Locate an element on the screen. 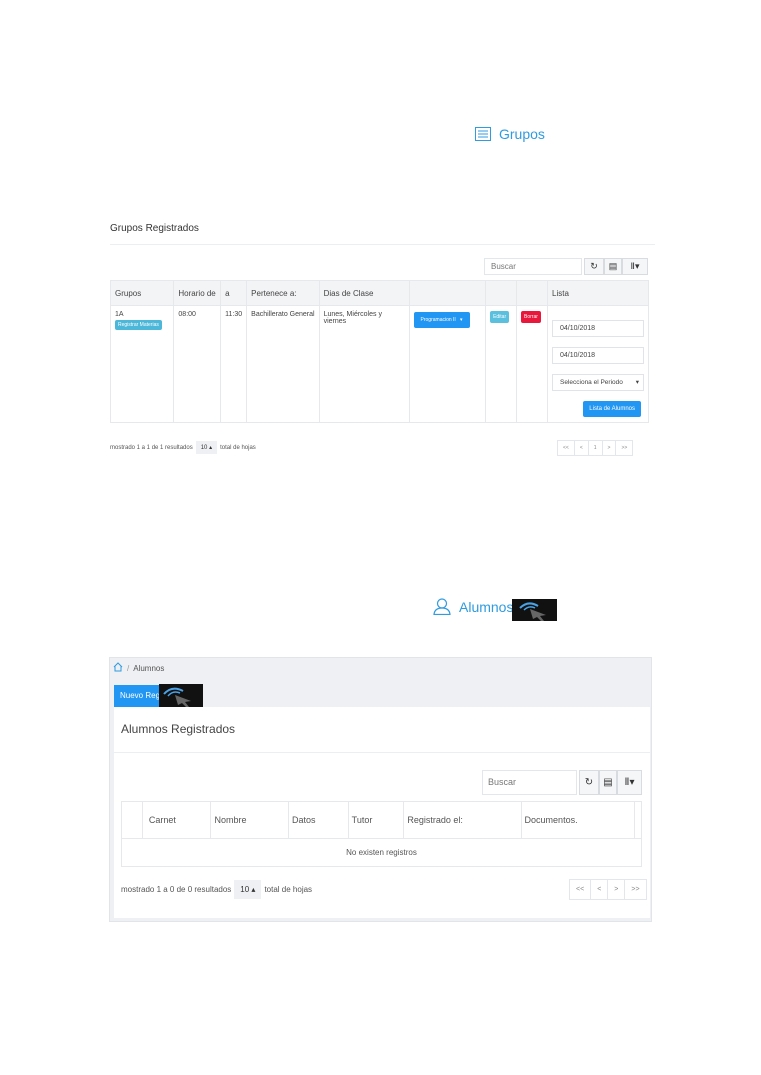  alumnos-pagination: << < > >> is located at coordinates (608, 889).